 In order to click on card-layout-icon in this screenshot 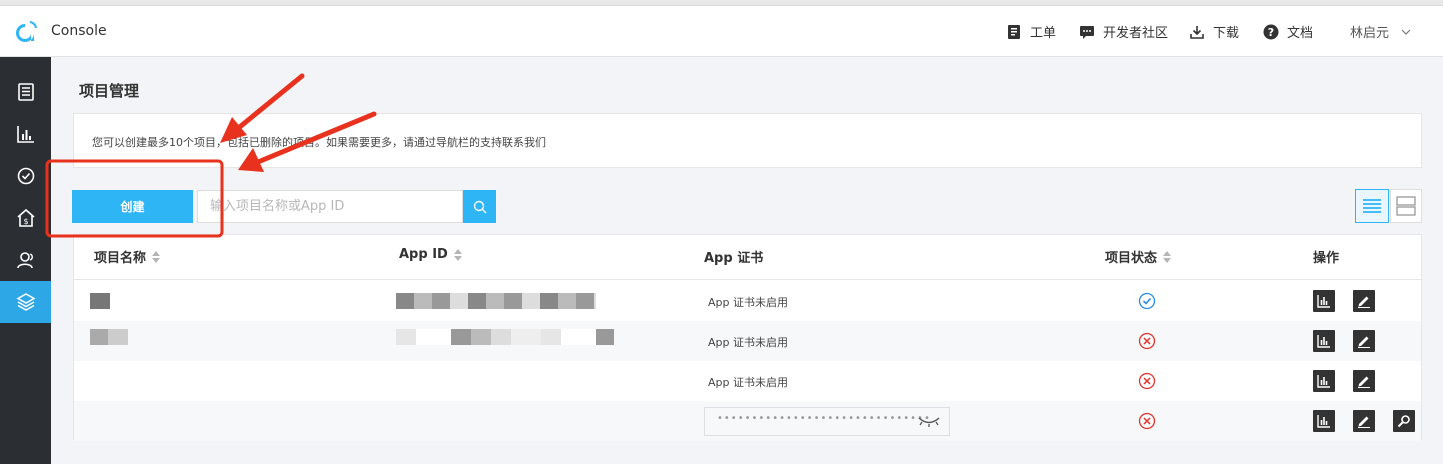, I will do `click(1406, 206)`.